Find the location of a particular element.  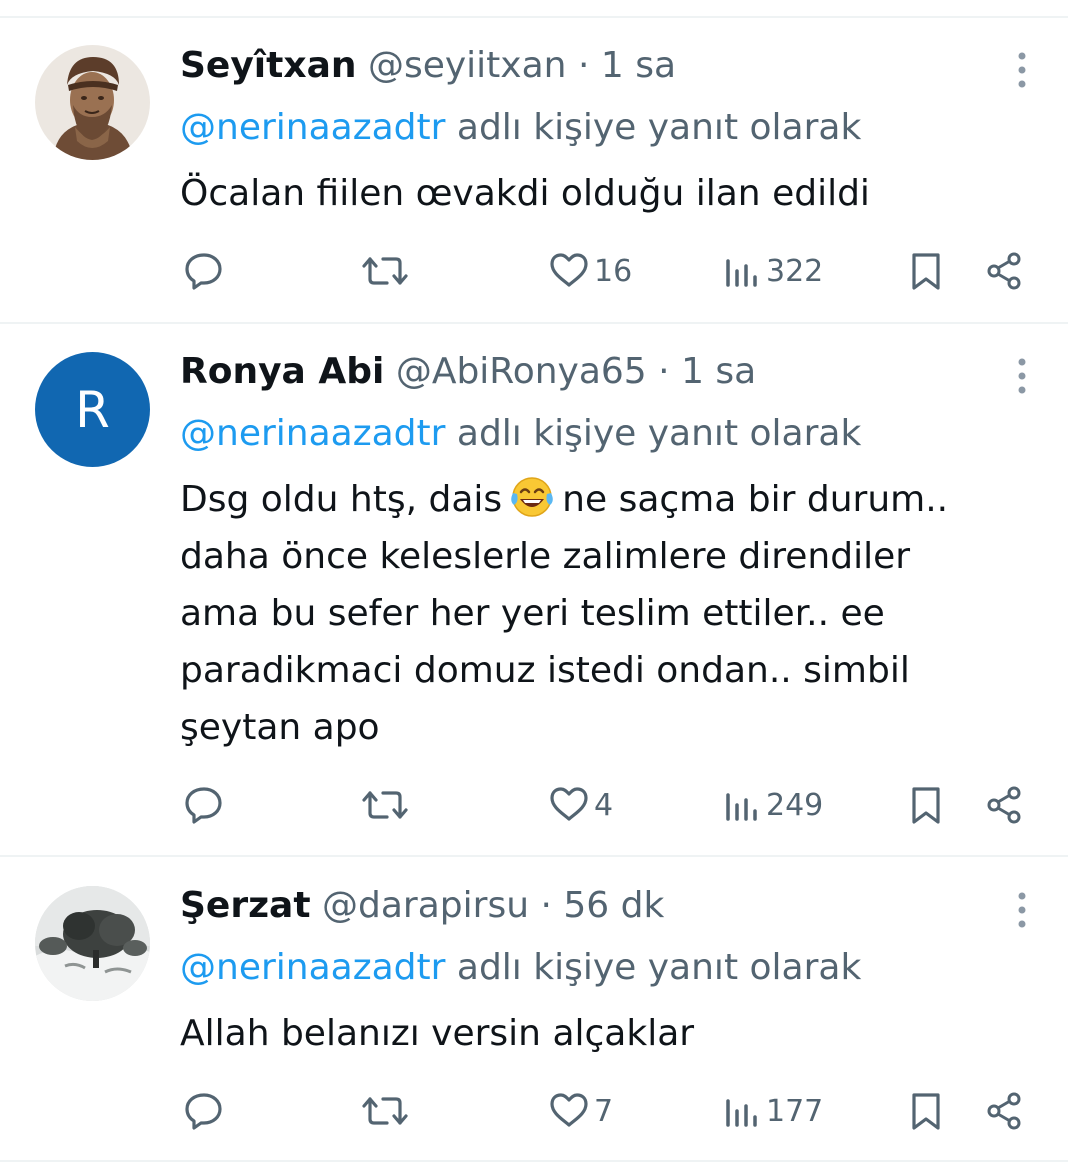

bust-statue-photo-icon is located at coordinates (92, 102).